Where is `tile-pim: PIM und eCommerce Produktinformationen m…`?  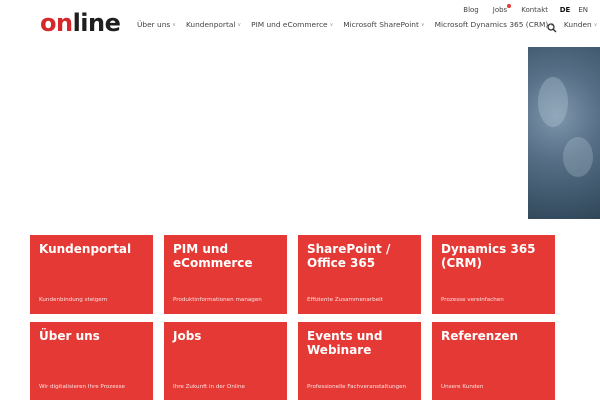
tile-pim: PIM und eCommerce Produktinformationen m… is located at coordinates (225, 274).